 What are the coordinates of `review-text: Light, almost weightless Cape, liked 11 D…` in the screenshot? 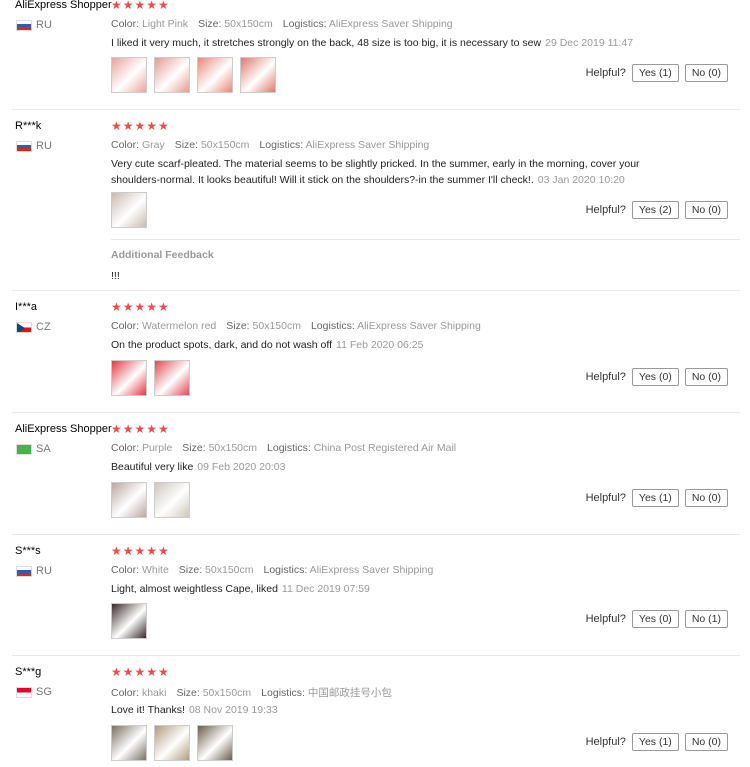 It's located at (391, 589).